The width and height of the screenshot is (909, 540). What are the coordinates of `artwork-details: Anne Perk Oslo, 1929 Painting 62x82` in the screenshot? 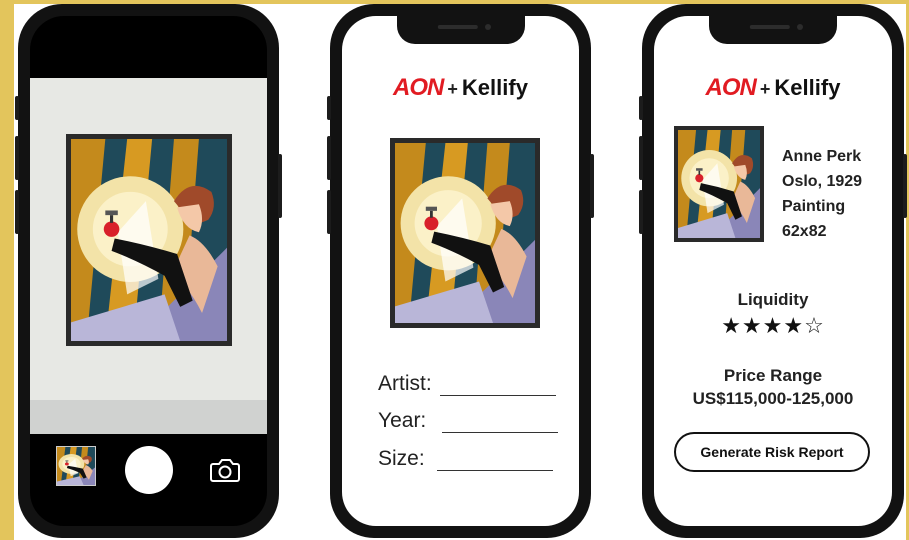 It's located at (822, 194).